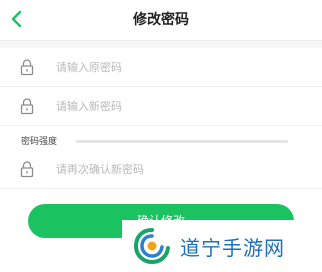  I want to click on strength-bar, so click(182, 141).